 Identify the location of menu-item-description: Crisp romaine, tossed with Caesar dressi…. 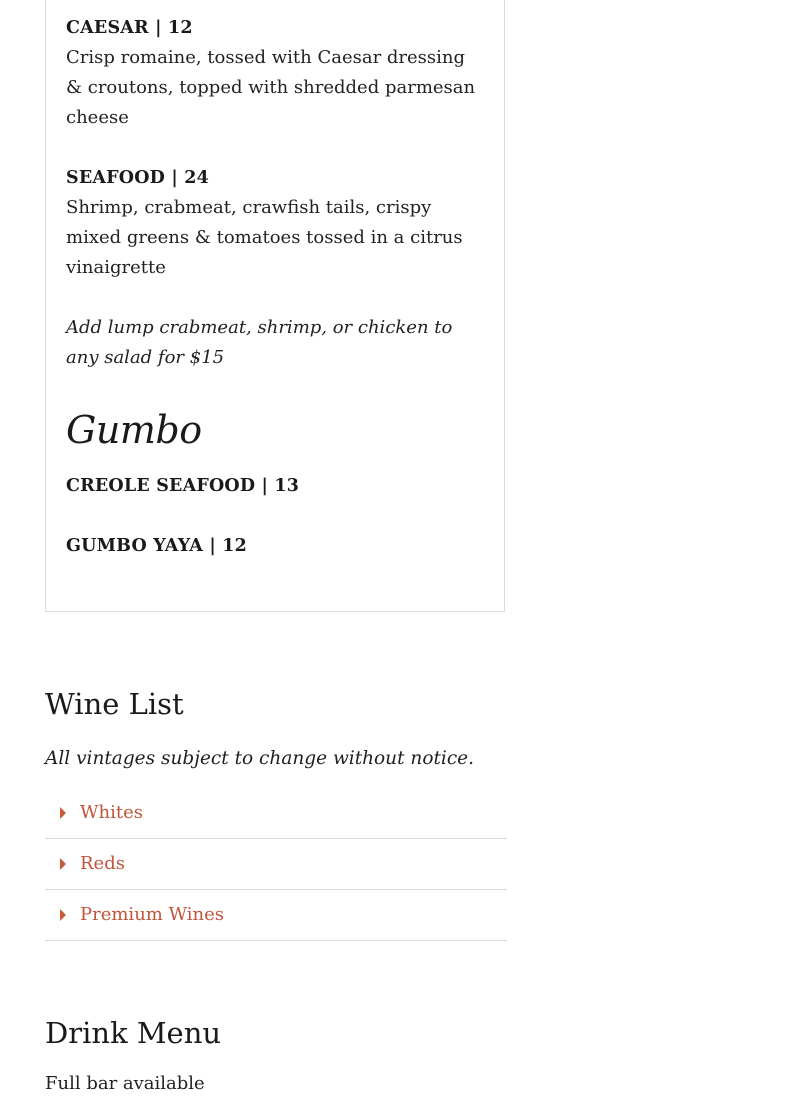
(271, 87).